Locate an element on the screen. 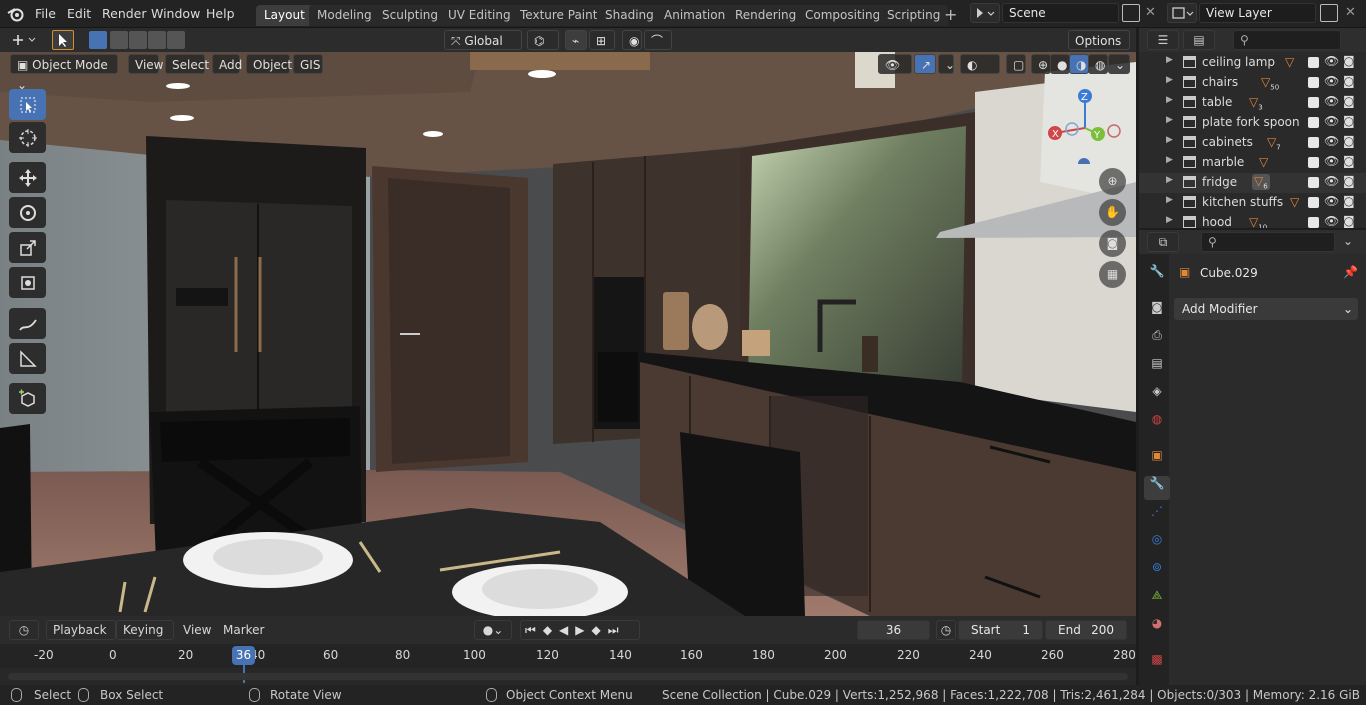 Image resolution: width=1366 pixels, height=705 pixels. current-frame-field: 36 is located at coordinates (893, 630).